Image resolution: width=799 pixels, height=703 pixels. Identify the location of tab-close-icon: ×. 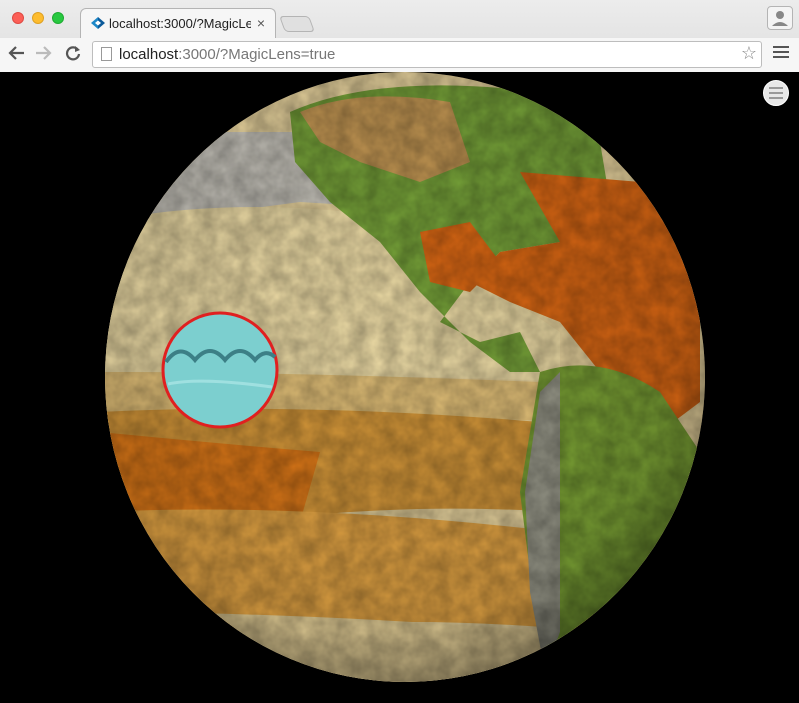
(261, 23).